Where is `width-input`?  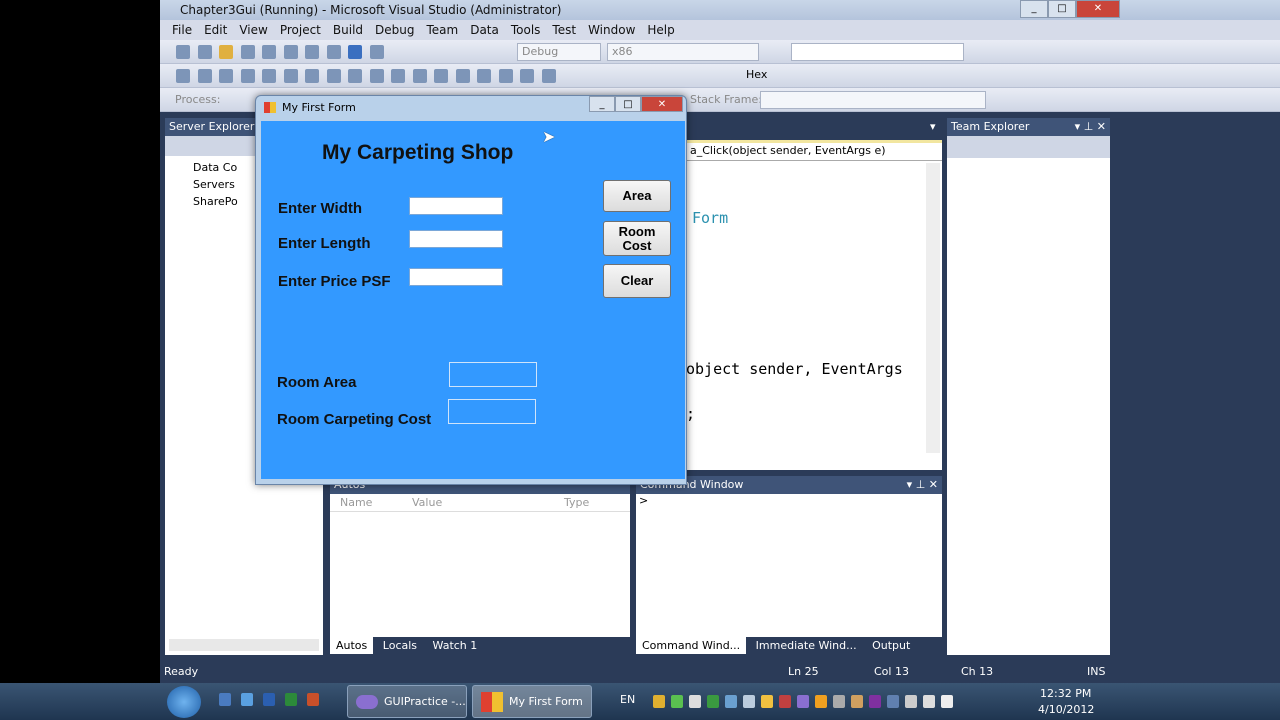 width-input is located at coordinates (456, 206).